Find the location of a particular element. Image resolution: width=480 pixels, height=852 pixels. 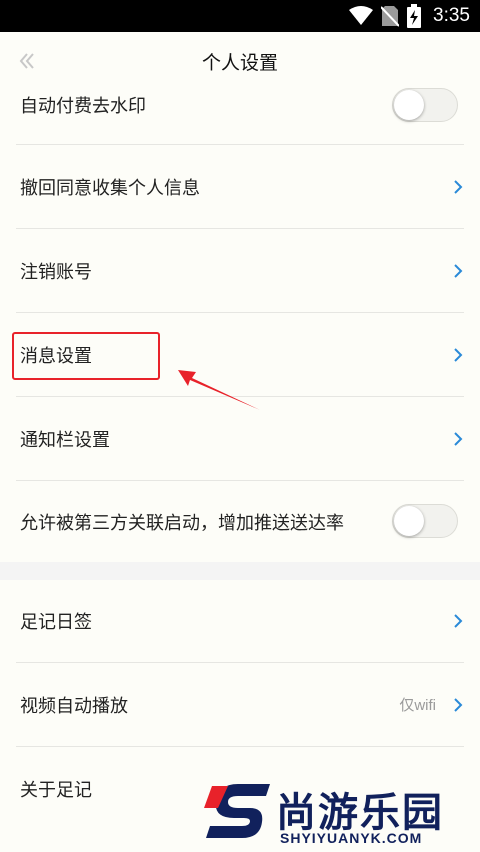

status-icons: 3:35 is located at coordinates (409, 16).